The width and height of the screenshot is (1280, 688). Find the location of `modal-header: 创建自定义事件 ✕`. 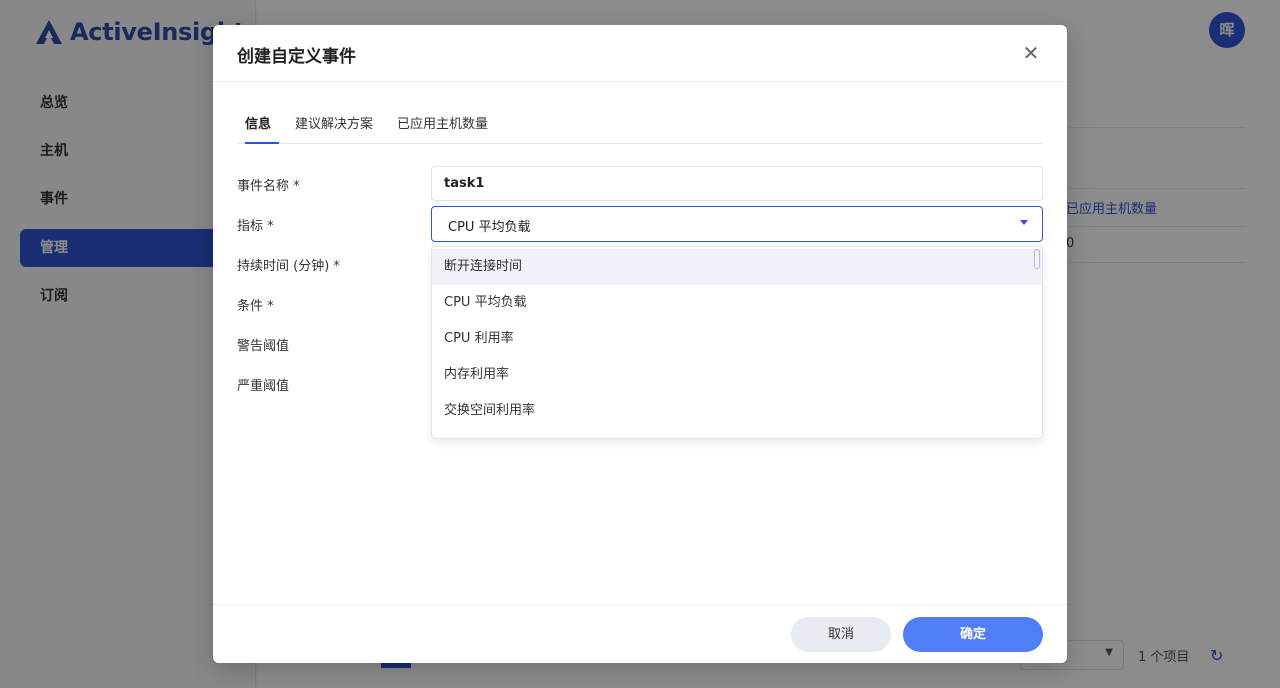

modal-header: 创建自定义事件 ✕ is located at coordinates (640, 53).